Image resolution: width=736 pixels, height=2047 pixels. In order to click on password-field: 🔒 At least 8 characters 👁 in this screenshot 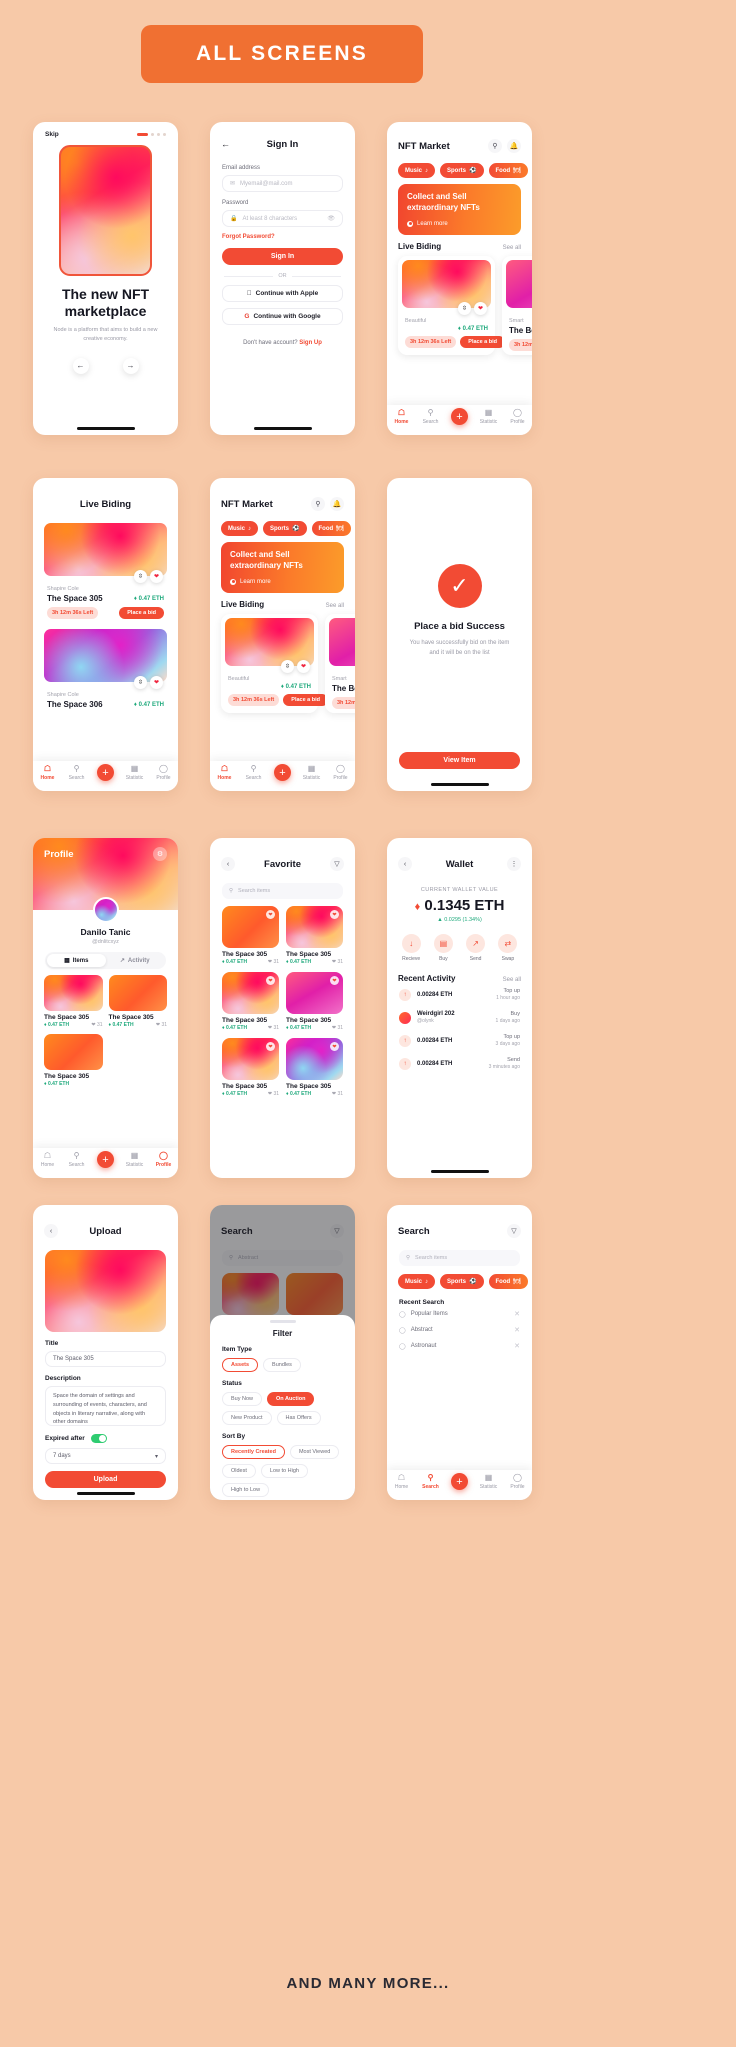, I will do `click(282, 218)`.